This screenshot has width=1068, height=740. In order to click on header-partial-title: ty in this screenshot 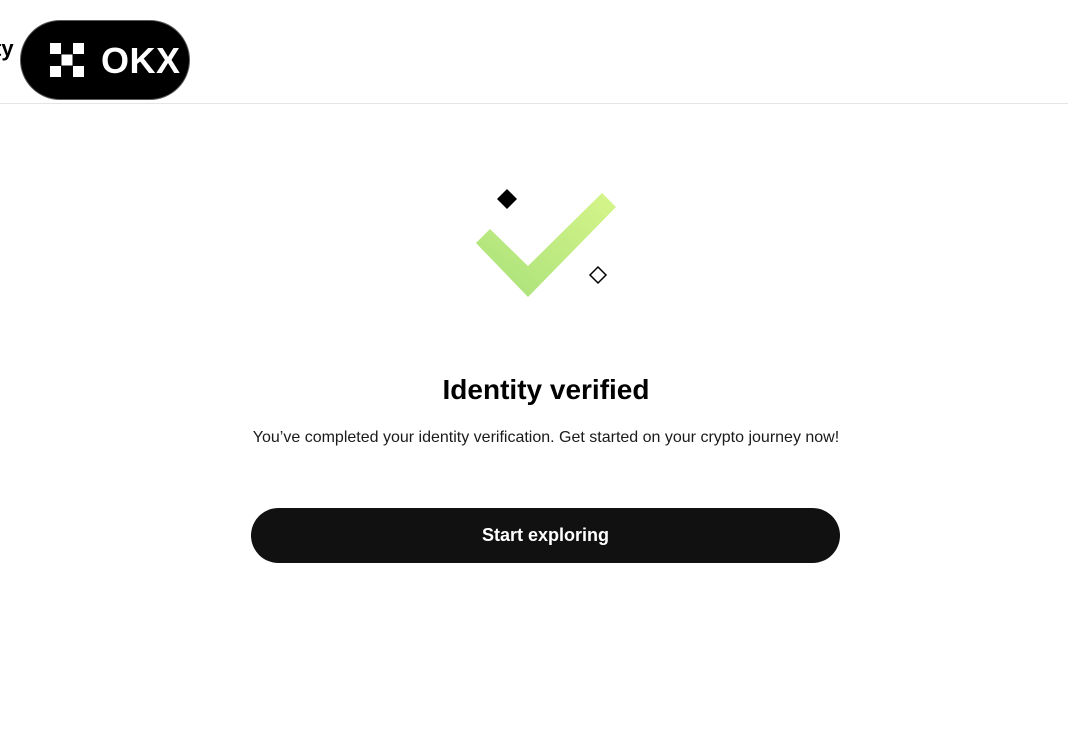, I will do `click(7, 48)`.